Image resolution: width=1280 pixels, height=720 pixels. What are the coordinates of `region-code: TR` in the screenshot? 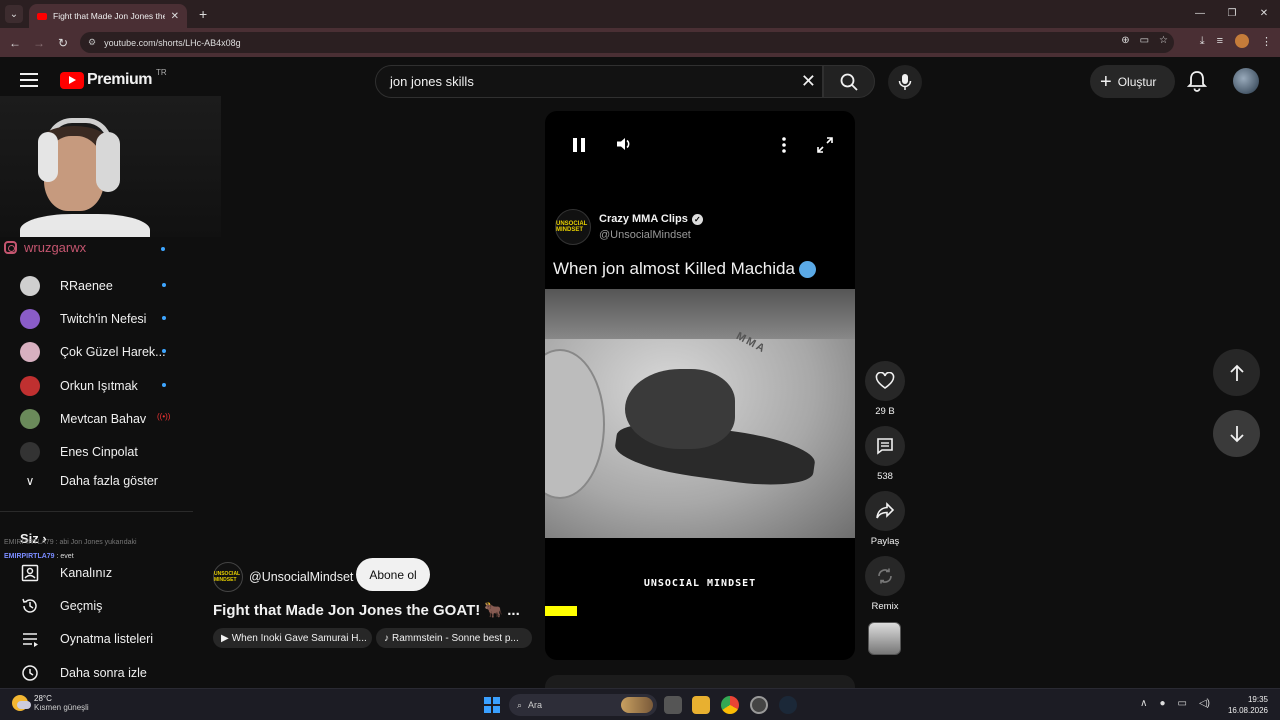 It's located at (161, 72).